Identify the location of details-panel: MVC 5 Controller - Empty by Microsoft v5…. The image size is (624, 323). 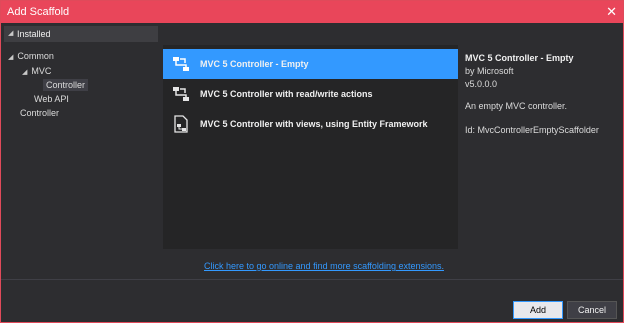
(540, 94).